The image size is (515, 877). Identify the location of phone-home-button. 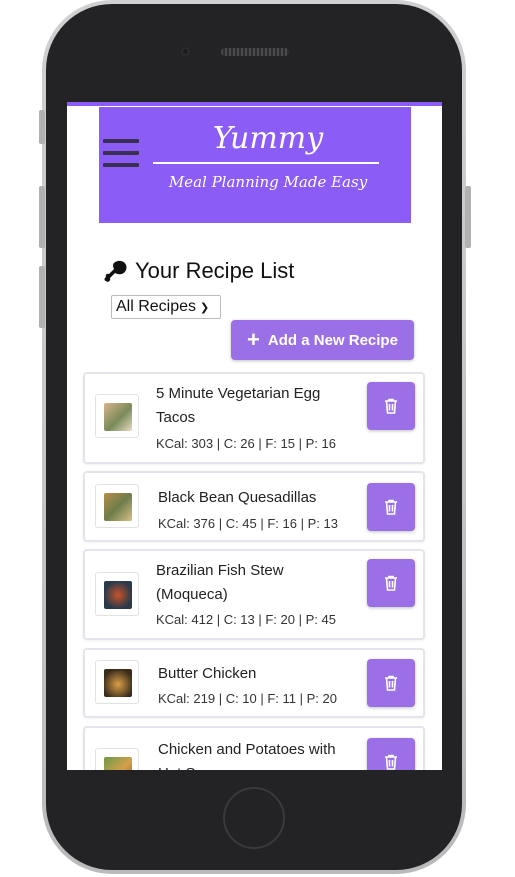
(254, 818).